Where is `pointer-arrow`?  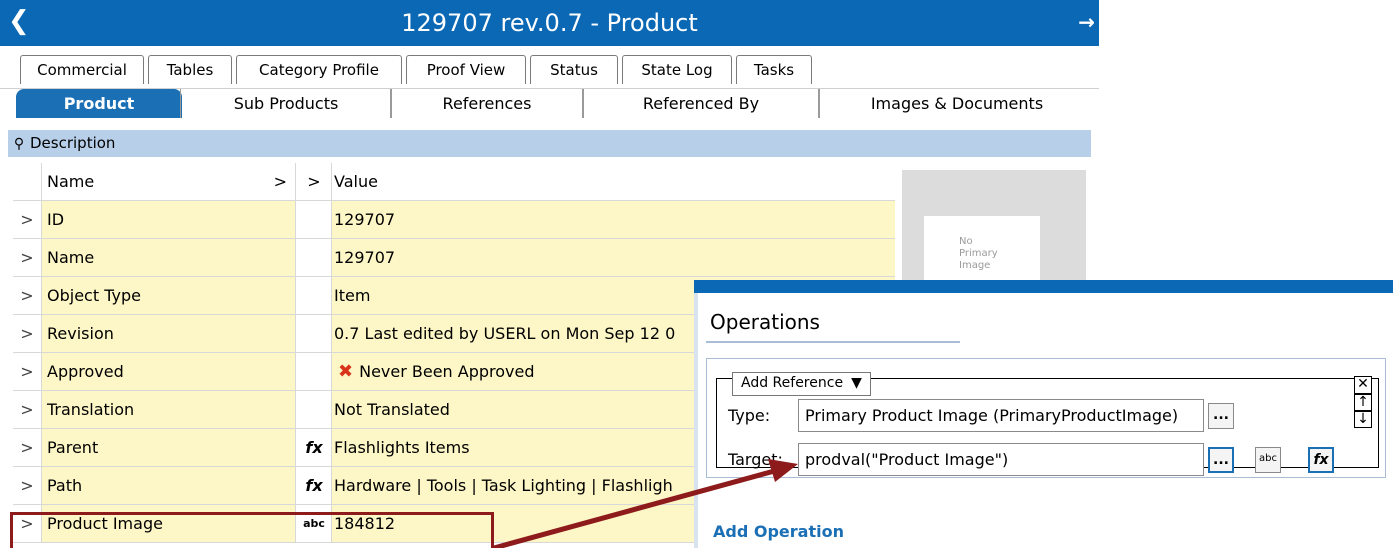 pointer-arrow is located at coordinates (645, 503).